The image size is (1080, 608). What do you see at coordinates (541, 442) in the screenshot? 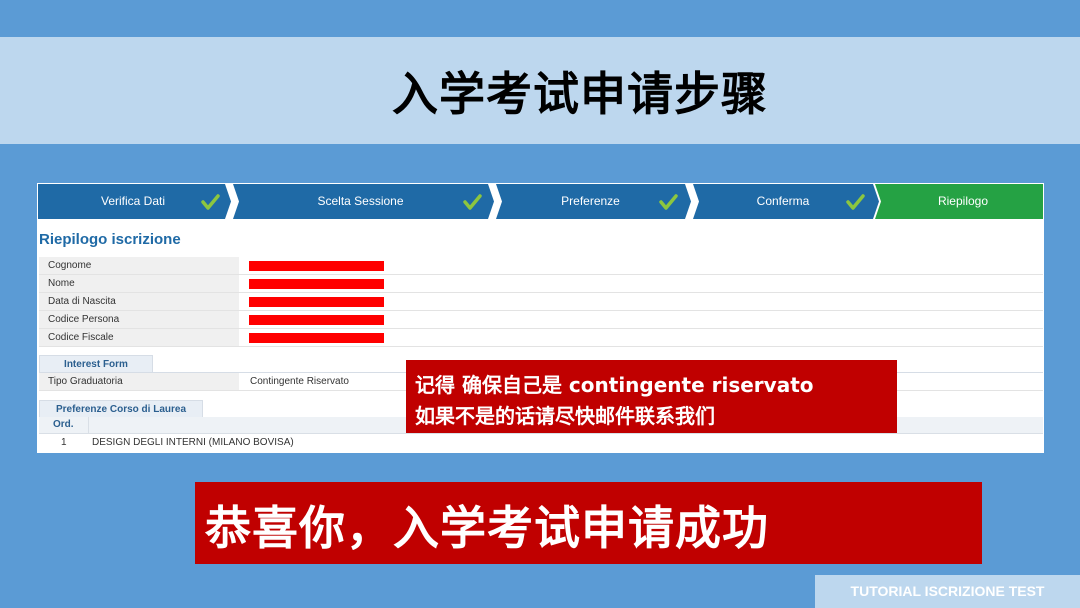
I see `table-row: 1 DESIGN DEGLI INTERNI (MILANO BOVISA)` at bounding box center [541, 442].